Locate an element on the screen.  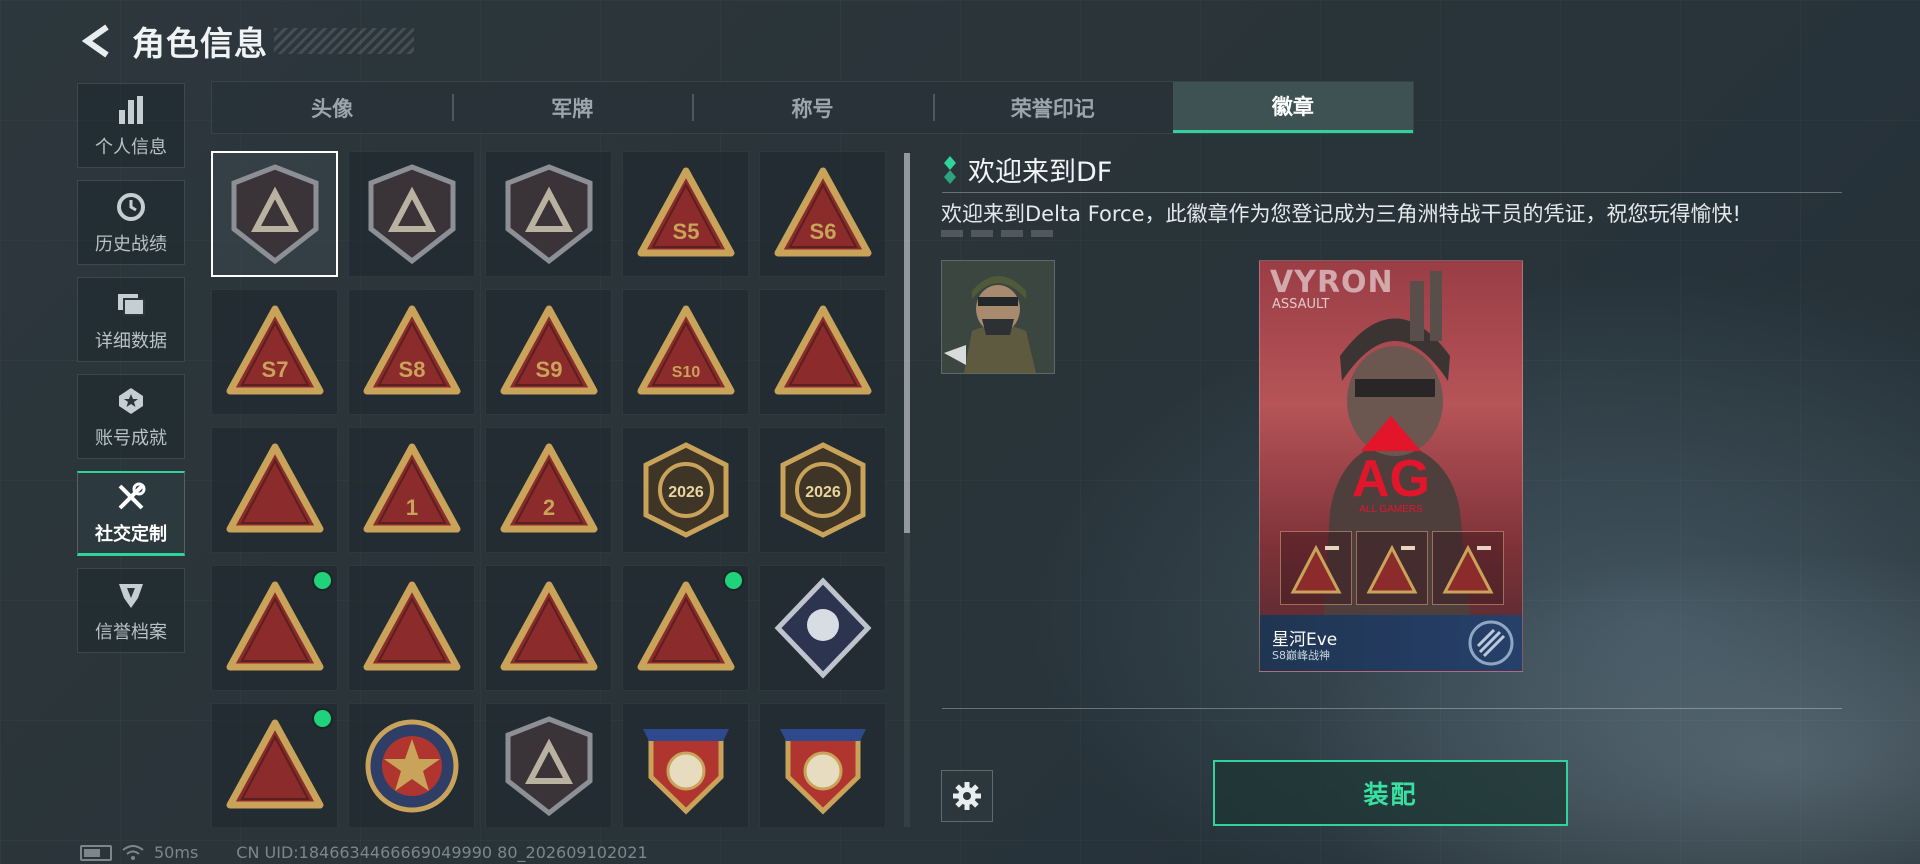
helicopter-badge-icon is located at coordinates (411, 214).